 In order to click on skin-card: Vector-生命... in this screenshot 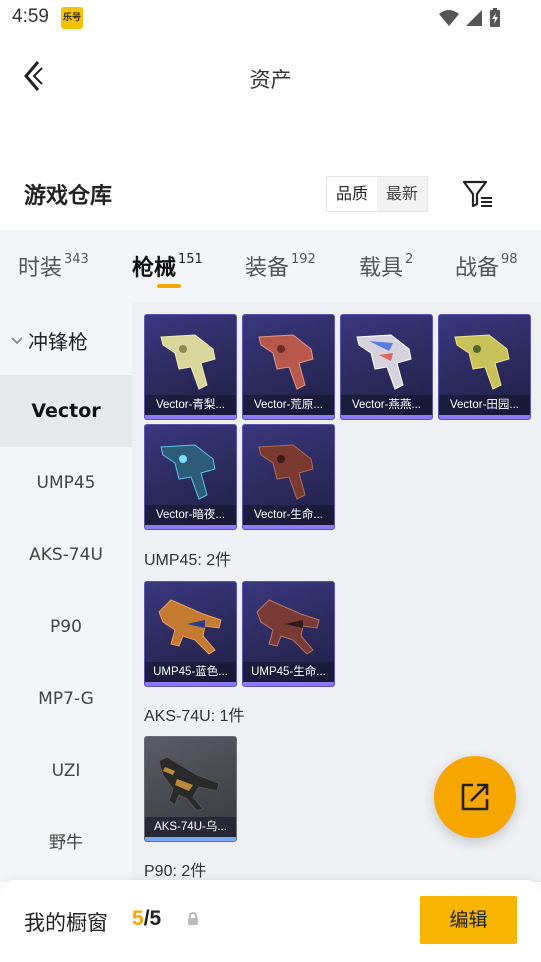, I will do `click(288, 477)`.